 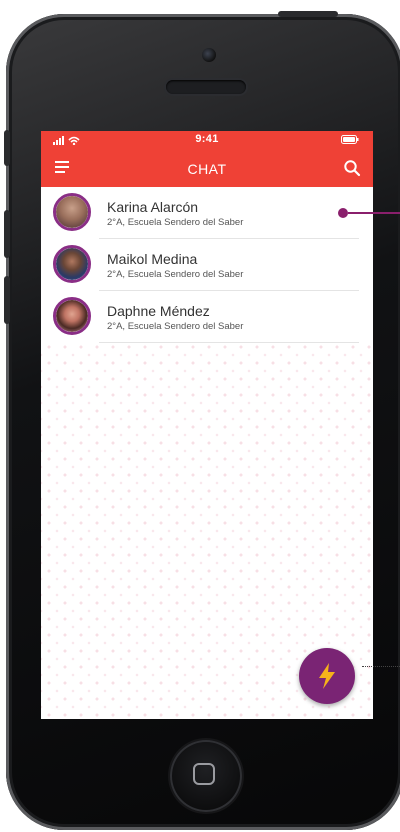 What do you see at coordinates (352, 168) in the screenshot?
I see `search-icon` at bounding box center [352, 168].